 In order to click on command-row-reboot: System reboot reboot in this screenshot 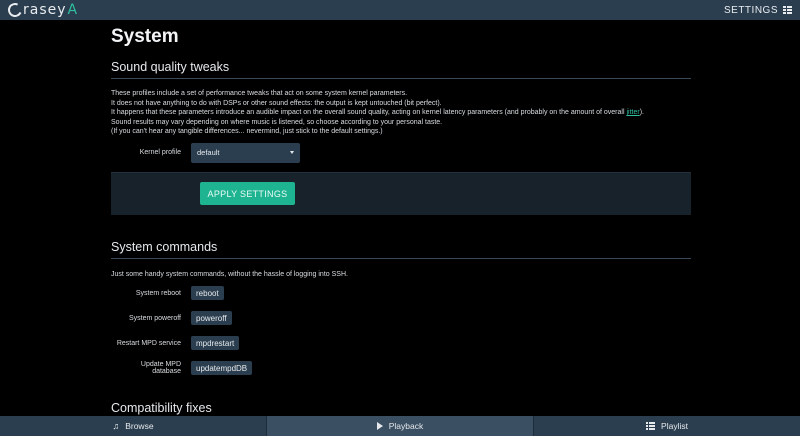, I will do `click(401, 293)`.